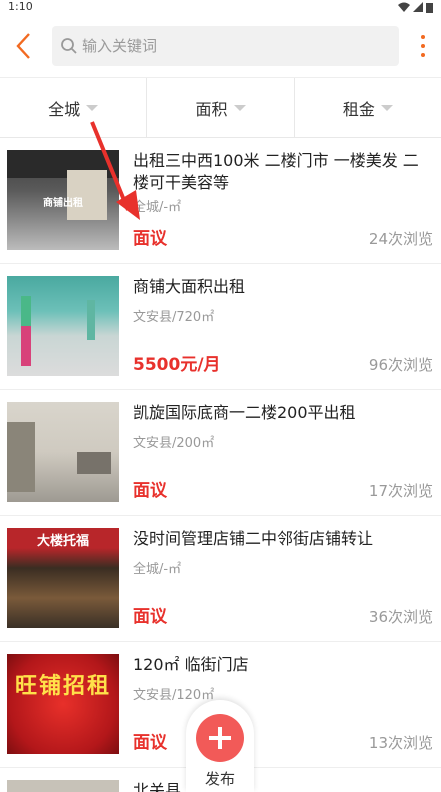 Image resolution: width=441 pixels, height=792 pixels. Describe the element at coordinates (63, 578) in the screenshot. I see `listing-thumbnail: 大楼托福` at that location.